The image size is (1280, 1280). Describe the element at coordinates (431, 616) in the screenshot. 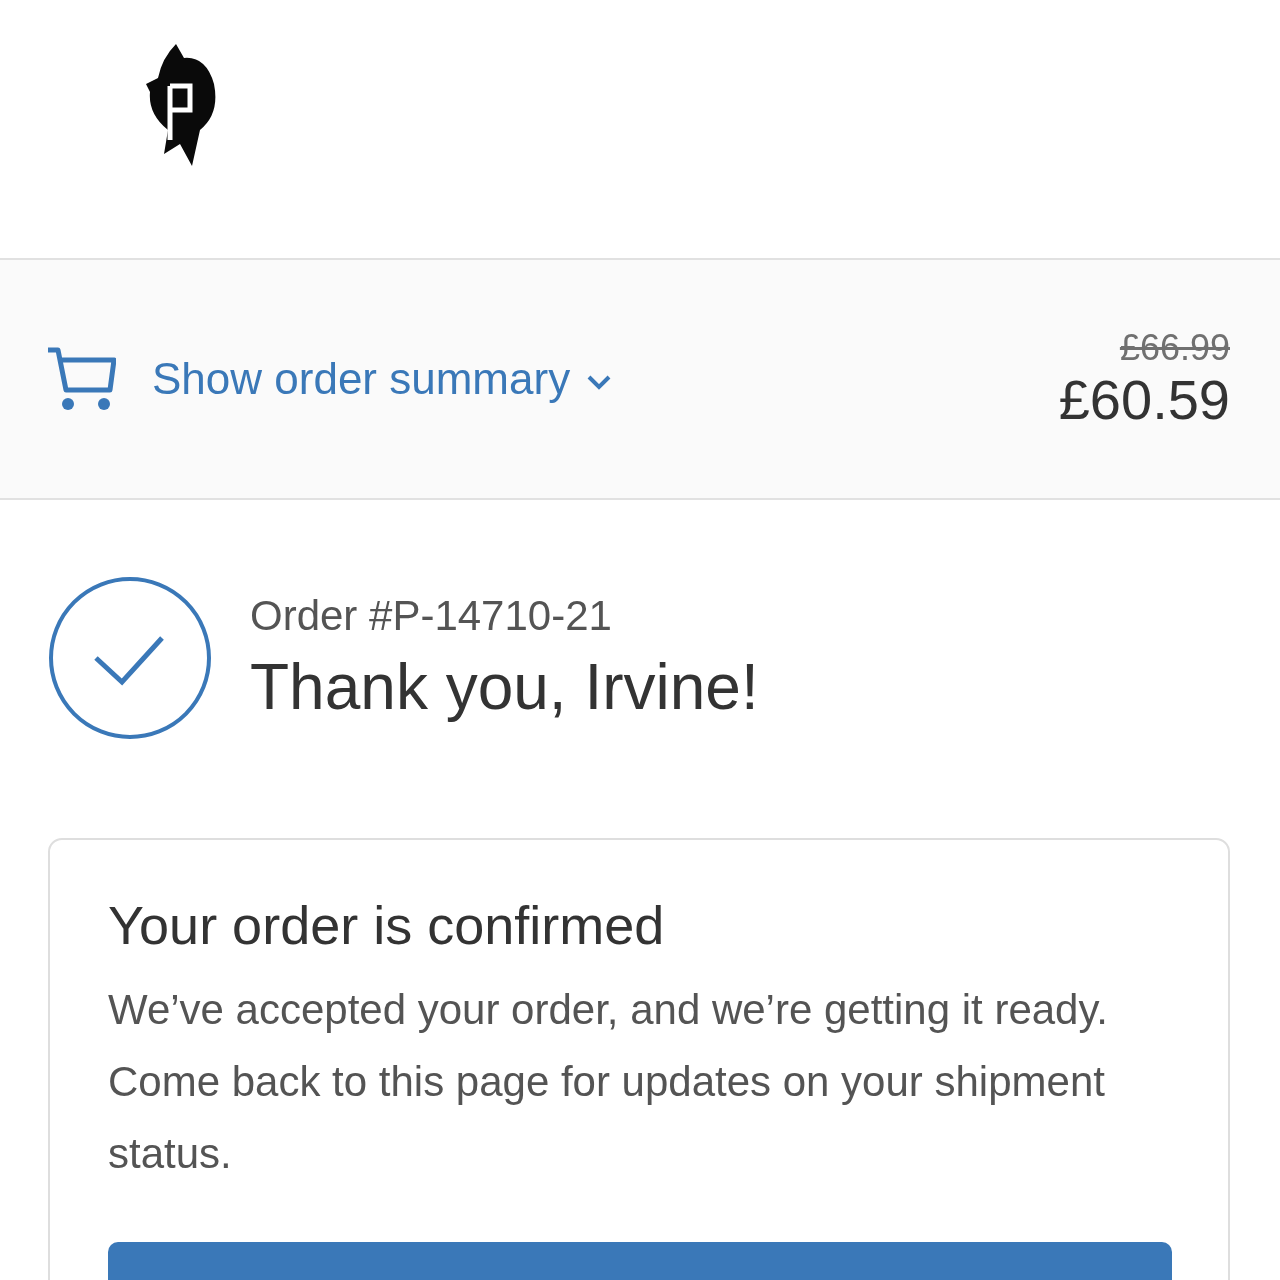

I see `order-number: Order #P-14710-21` at that location.